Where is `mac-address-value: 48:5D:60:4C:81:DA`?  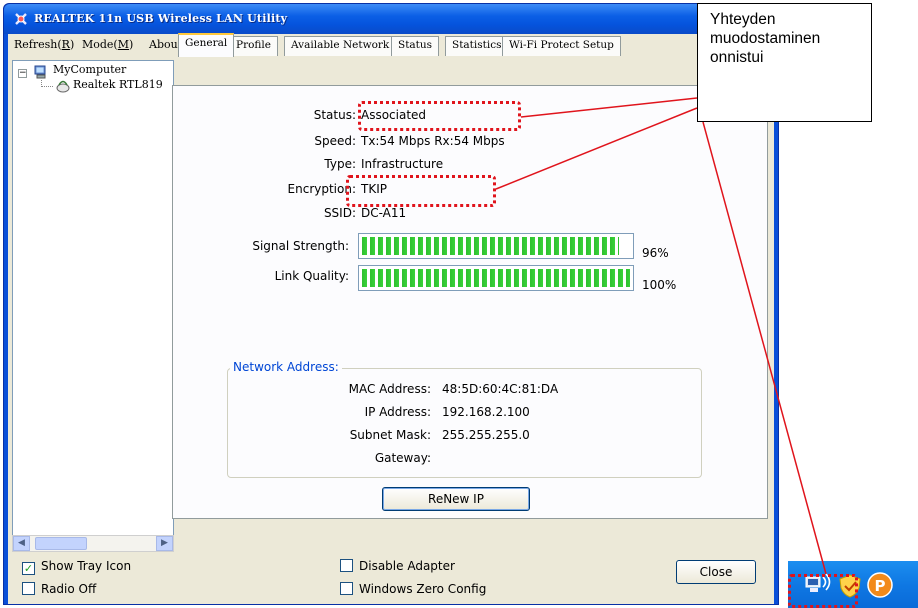
mac-address-value: 48:5D:60:4C:81:DA is located at coordinates (500, 389).